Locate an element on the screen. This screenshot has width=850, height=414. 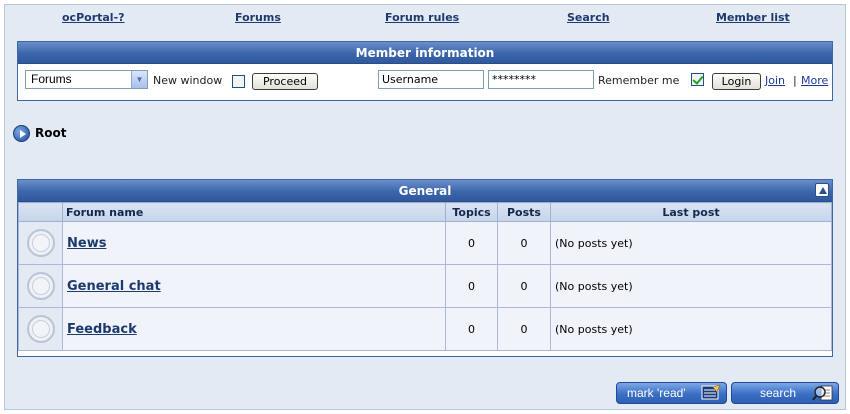
column-forum-name: Forum name is located at coordinates (254, 212).